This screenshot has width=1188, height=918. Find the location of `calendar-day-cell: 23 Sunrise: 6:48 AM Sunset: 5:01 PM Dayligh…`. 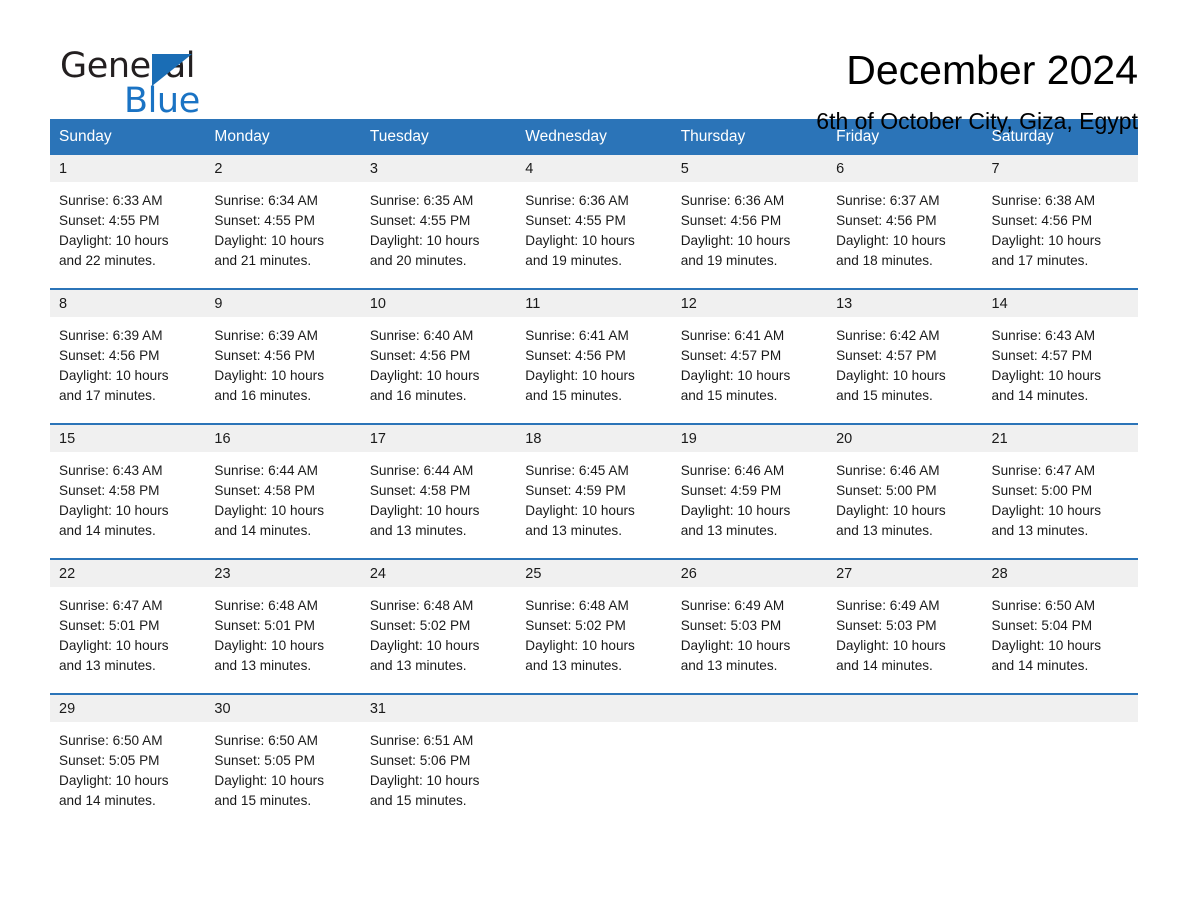

calendar-day-cell: 23 Sunrise: 6:48 AM Sunset: 5:01 PM Dayligh… is located at coordinates (283, 626).